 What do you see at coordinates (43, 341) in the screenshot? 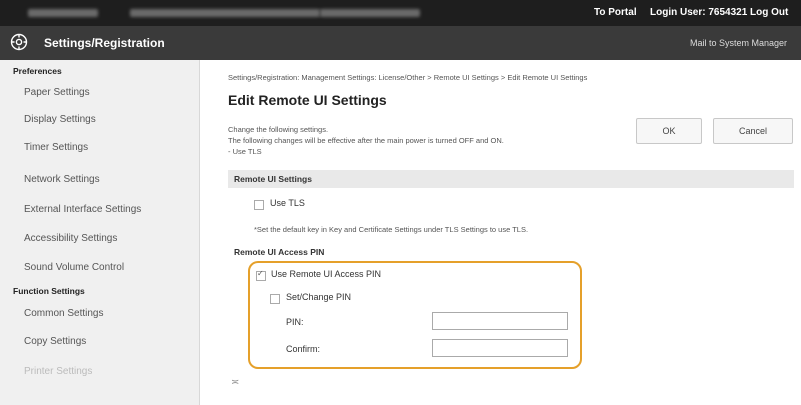
I see `sidebar-item-copy-settings: Copy Settings` at bounding box center [43, 341].